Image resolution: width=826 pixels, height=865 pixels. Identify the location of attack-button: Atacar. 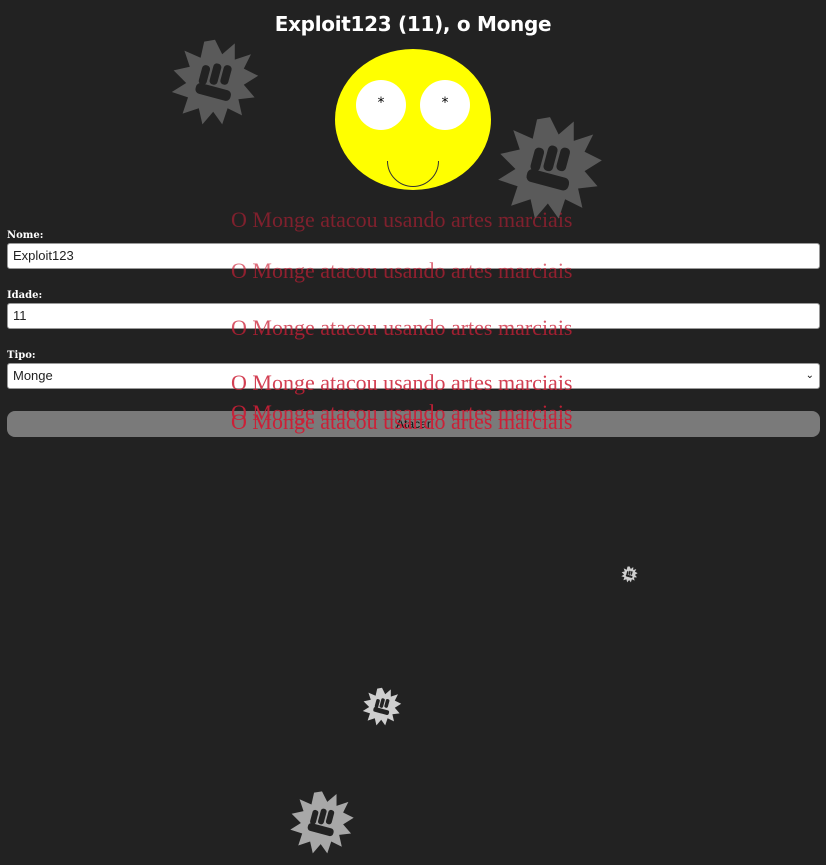
(413, 424).